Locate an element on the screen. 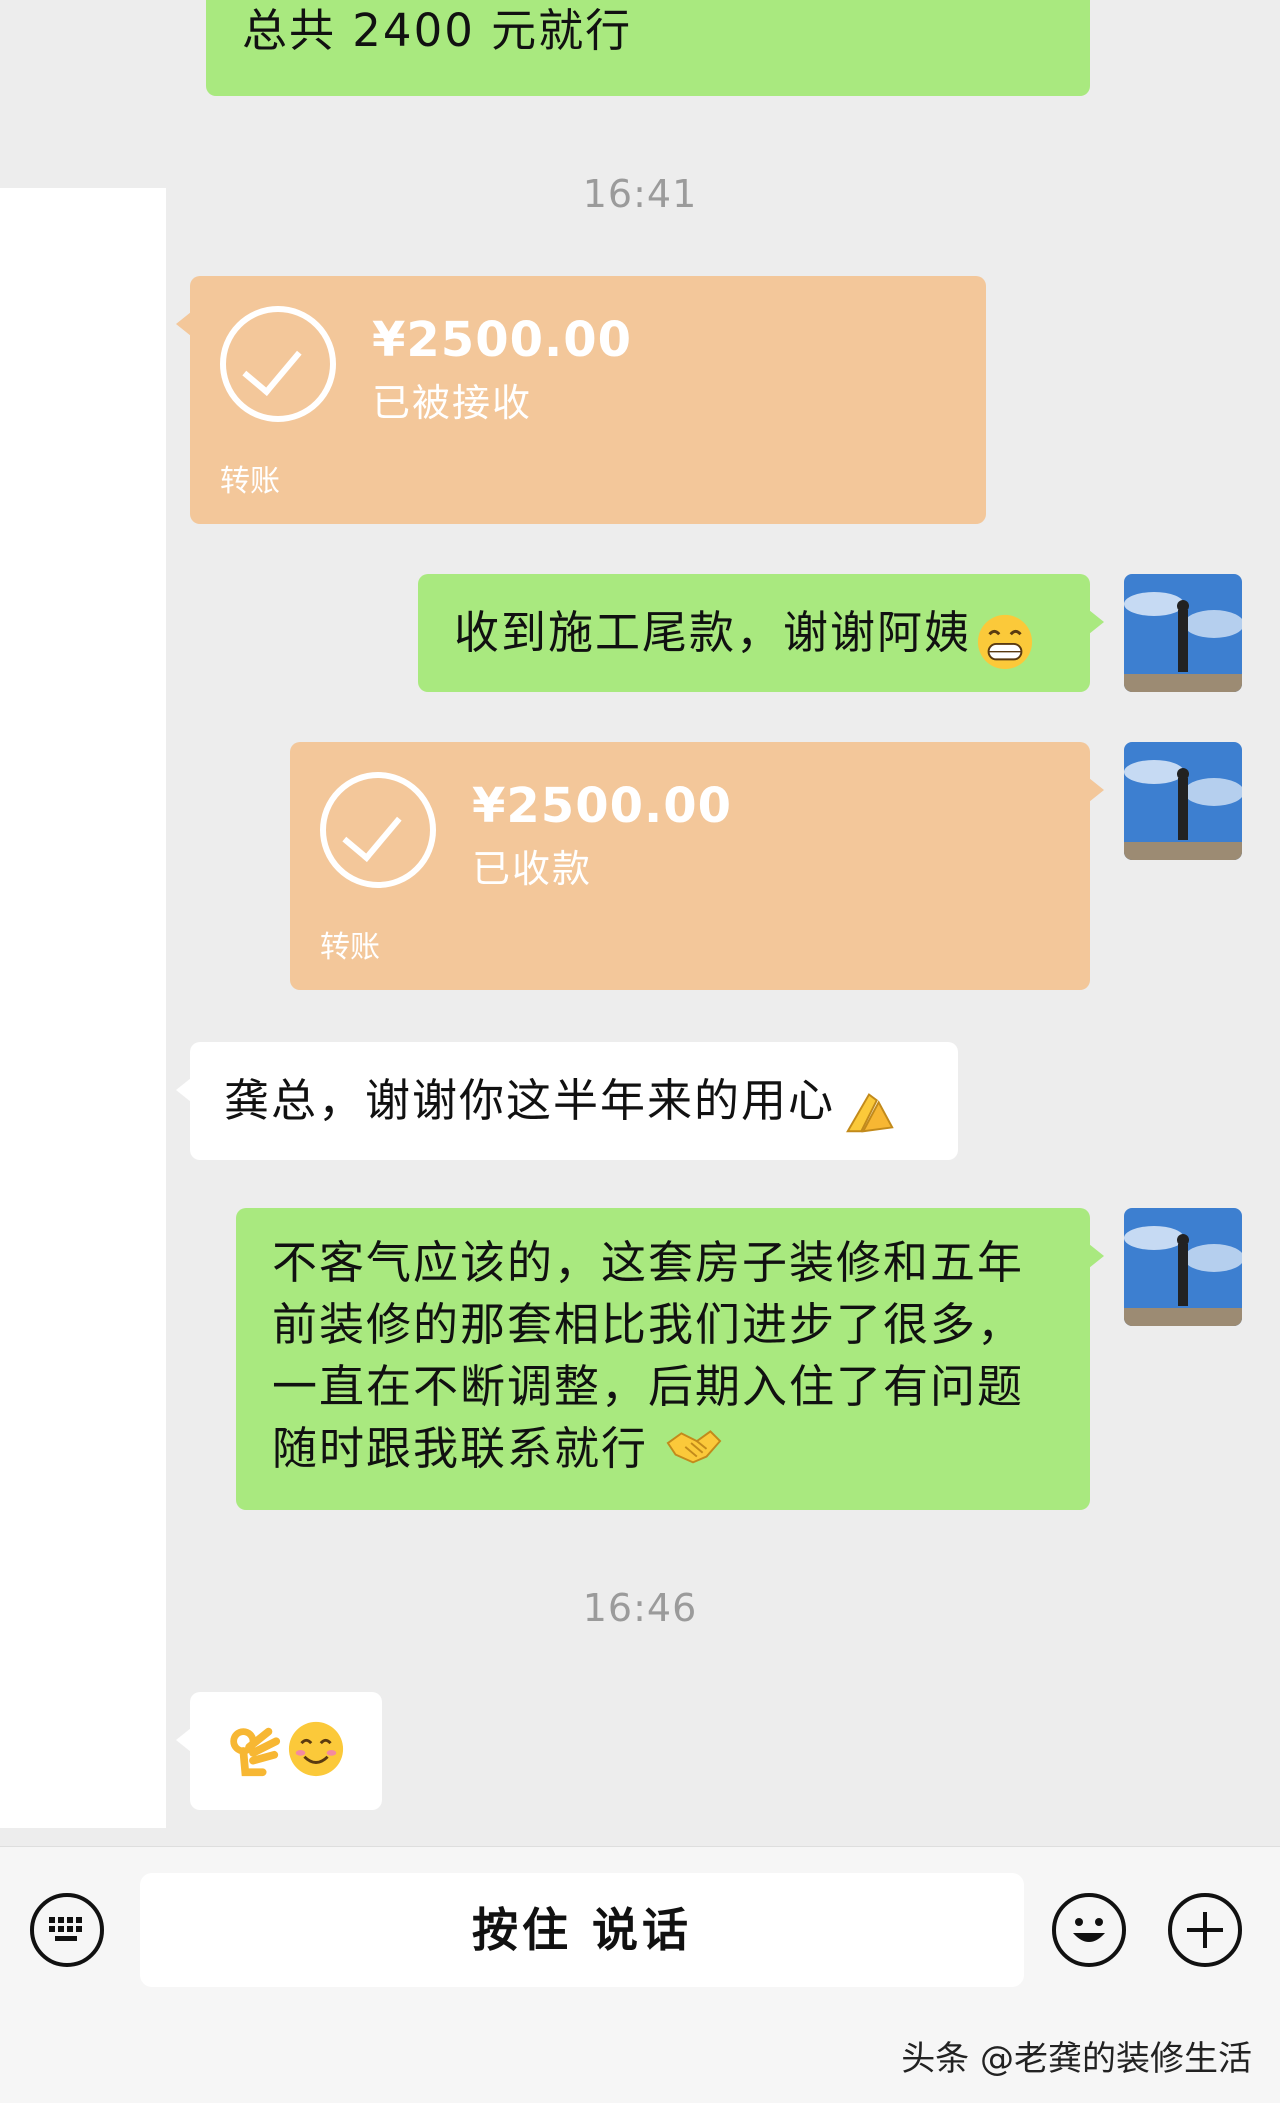 The height and width of the screenshot is (2103, 1280). message-bubble-received: 龚总，谢谢你这半年来的用心 is located at coordinates (567, 1101).